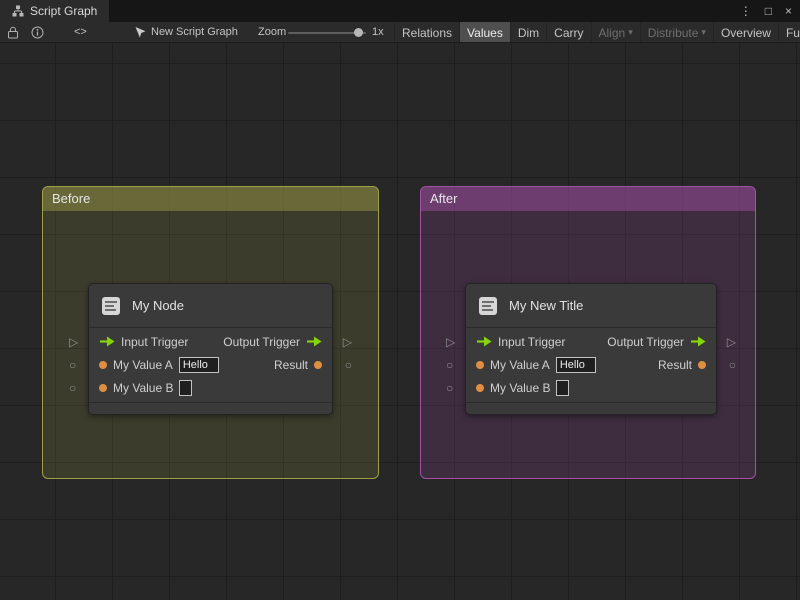 The width and height of the screenshot is (800, 600). What do you see at coordinates (444, 198) in the screenshot?
I see `group-title: After` at bounding box center [444, 198].